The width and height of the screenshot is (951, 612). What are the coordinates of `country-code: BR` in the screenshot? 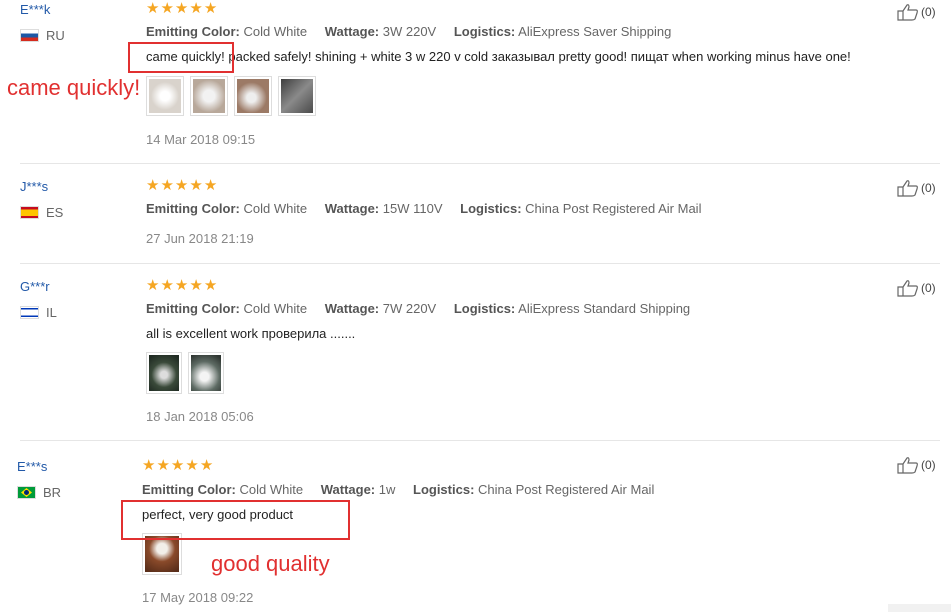 It's located at (52, 492).